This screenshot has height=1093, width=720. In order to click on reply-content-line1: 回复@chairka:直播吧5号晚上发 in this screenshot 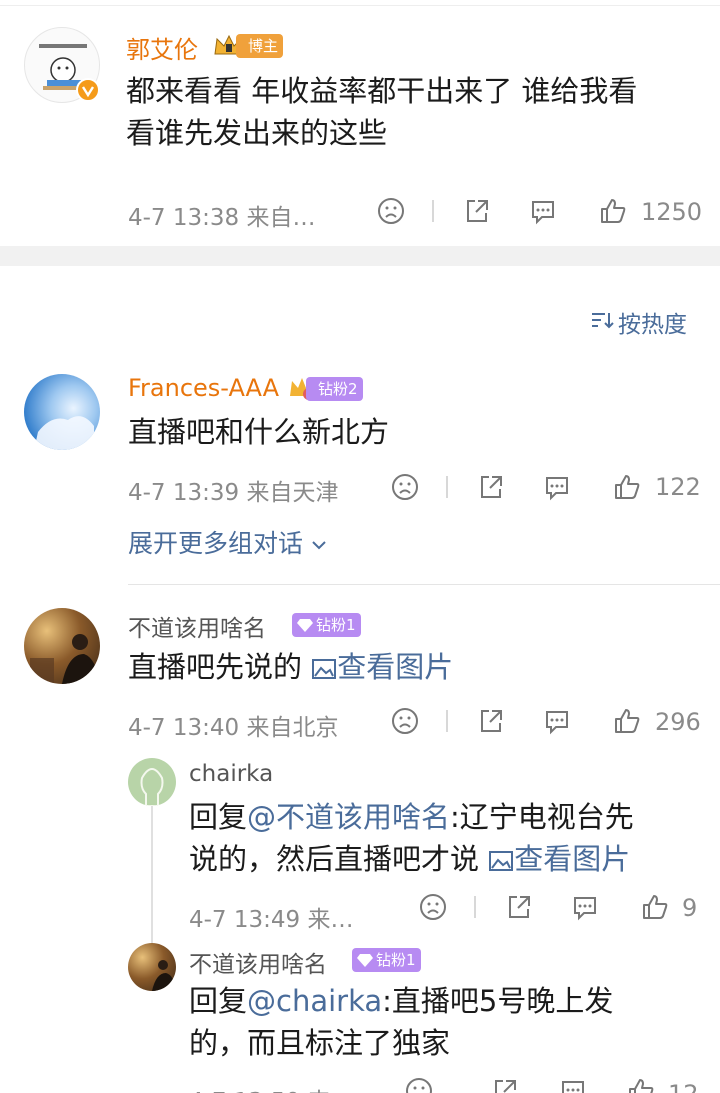, I will do `click(401, 1001)`.